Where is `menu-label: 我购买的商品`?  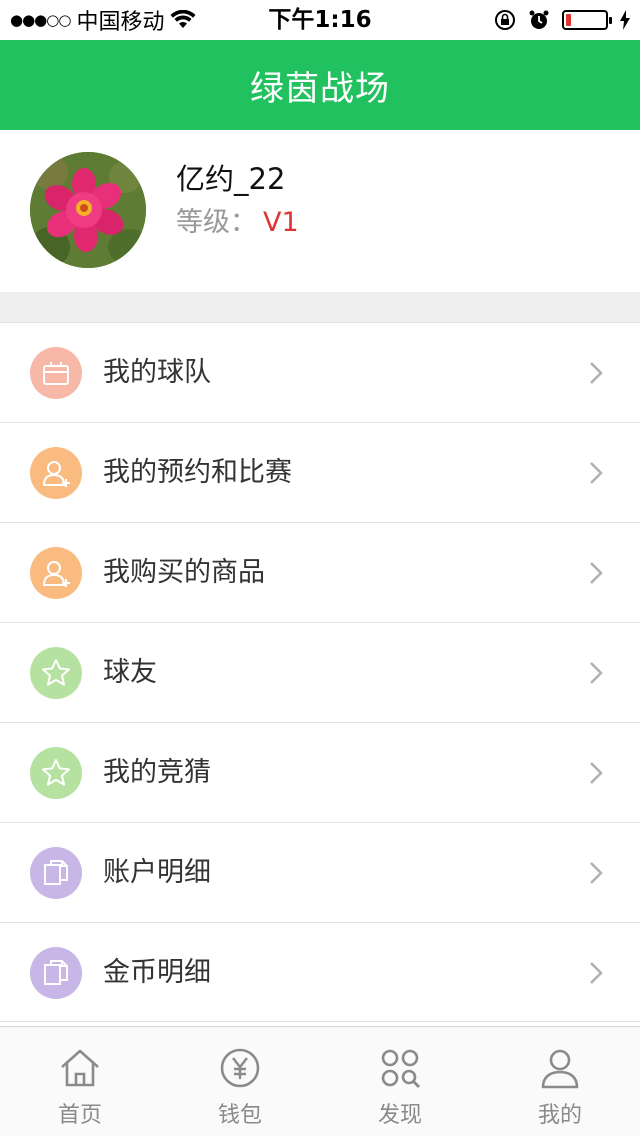
menu-label: 我购买的商品 is located at coordinates (184, 572).